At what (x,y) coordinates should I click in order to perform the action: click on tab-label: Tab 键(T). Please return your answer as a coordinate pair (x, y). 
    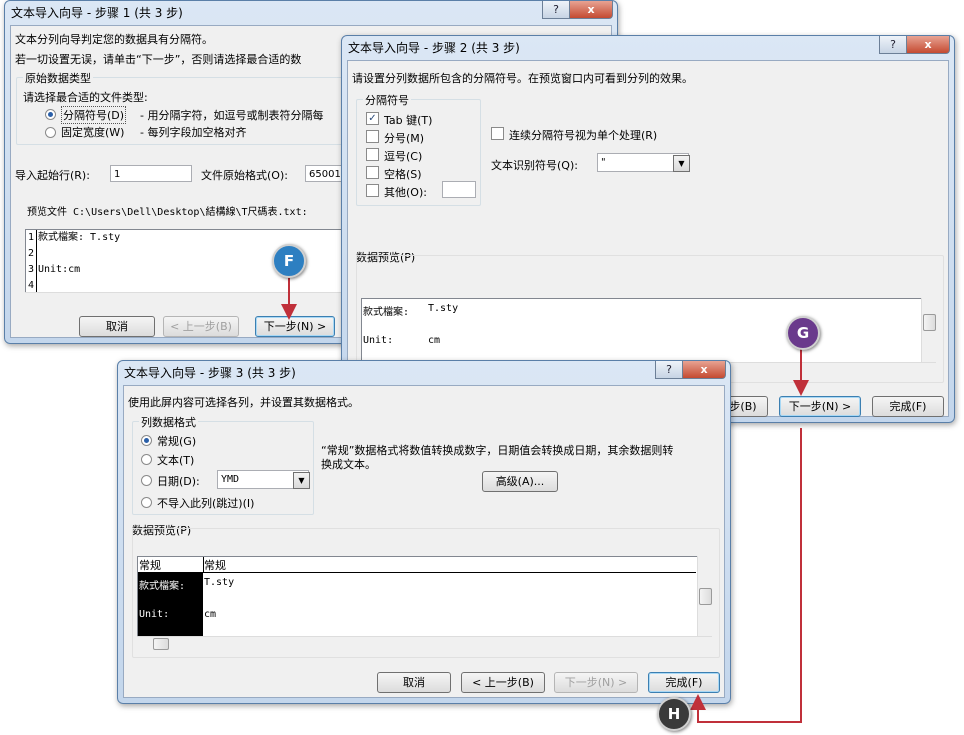
    Looking at the image, I should click on (408, 120).